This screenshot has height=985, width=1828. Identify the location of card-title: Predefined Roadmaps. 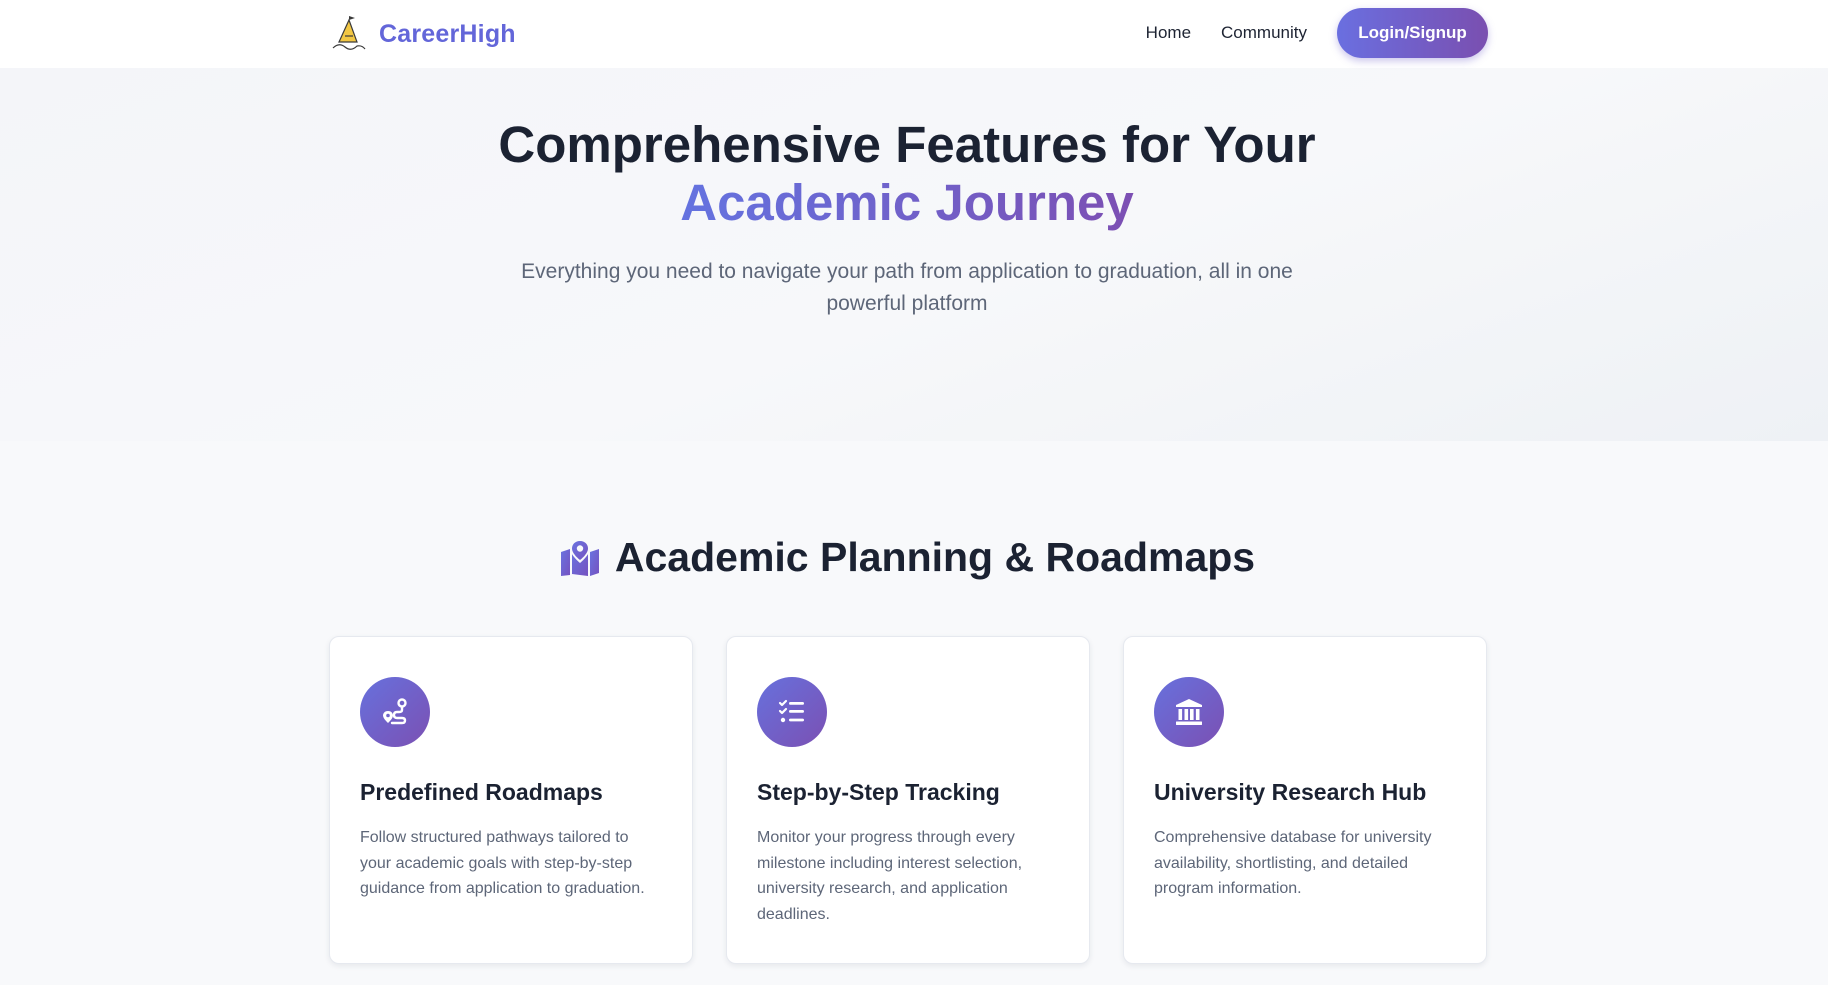
(481, 792).